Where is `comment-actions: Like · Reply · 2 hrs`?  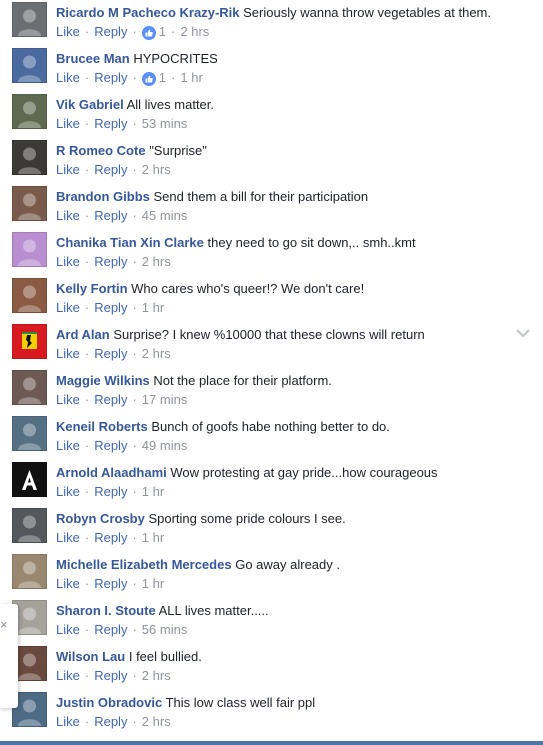 comment-actions: Like · Reply · 2 hrs is located at coordinates (113, 722).